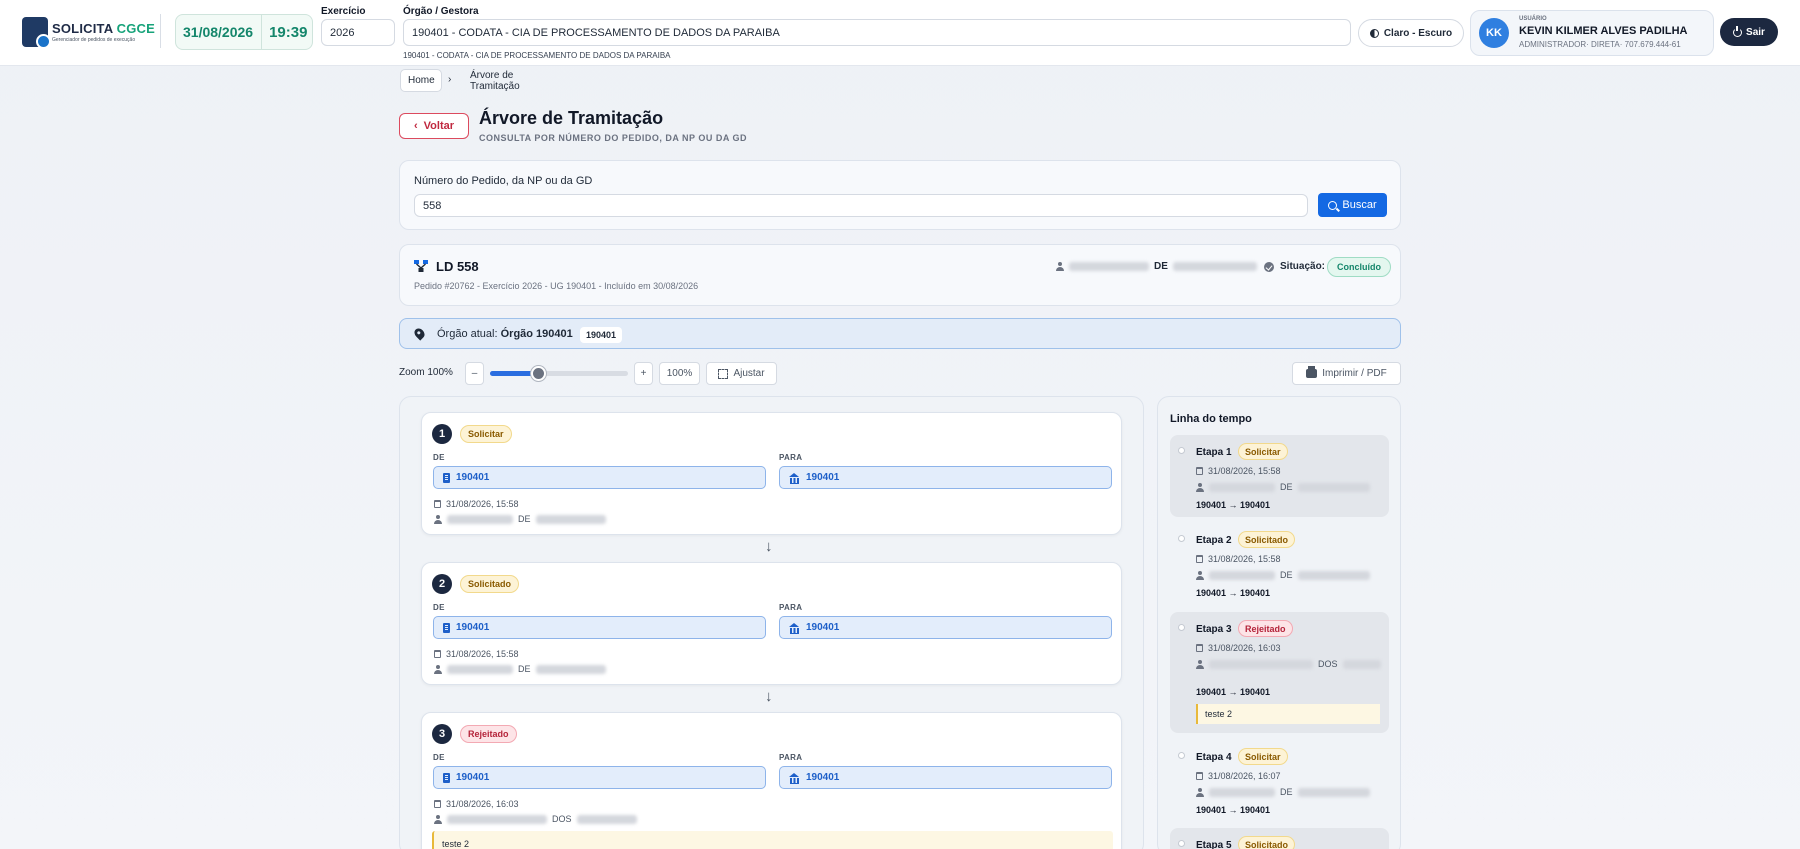 The width and height of the screenshot is (1800, 849). Describe the element at coordinates (900, 333) in the screenshot. I see `orgao-atual-bar: Órgão atual: Órgão 190401 190401` at that location.